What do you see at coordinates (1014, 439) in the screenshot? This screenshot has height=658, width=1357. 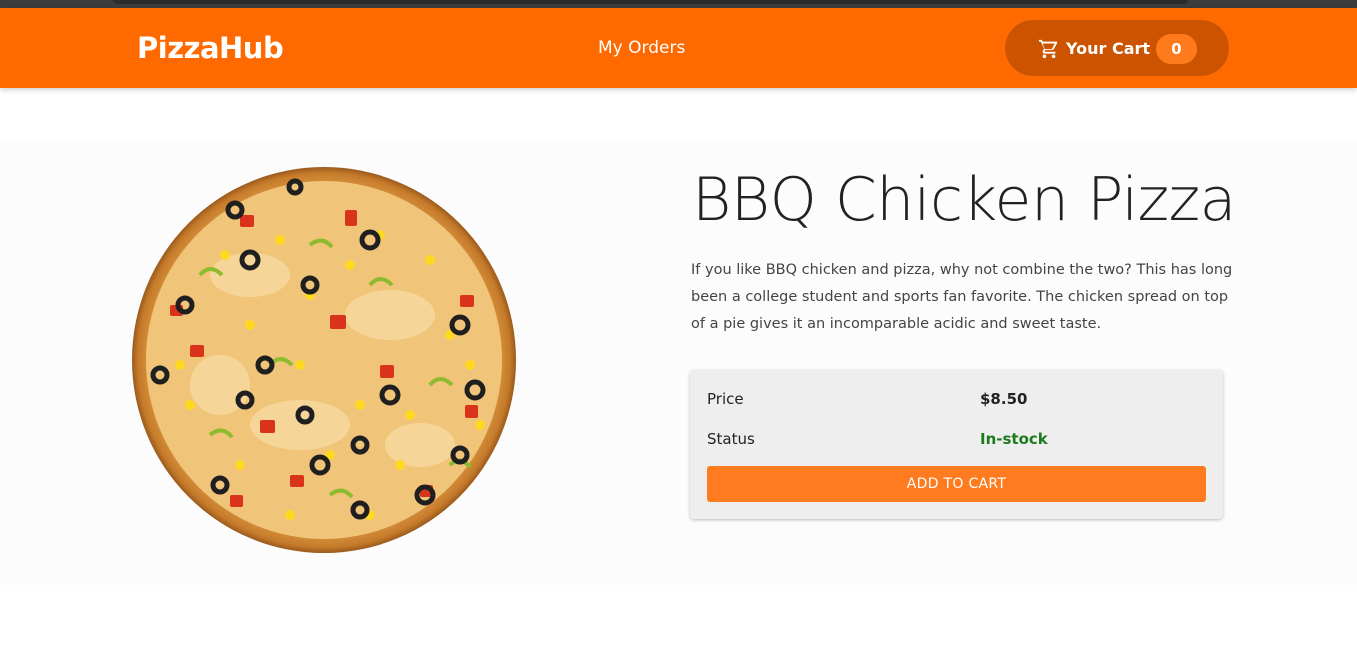 I see `status-value: In-stock` at bounding box center [1014, 439].